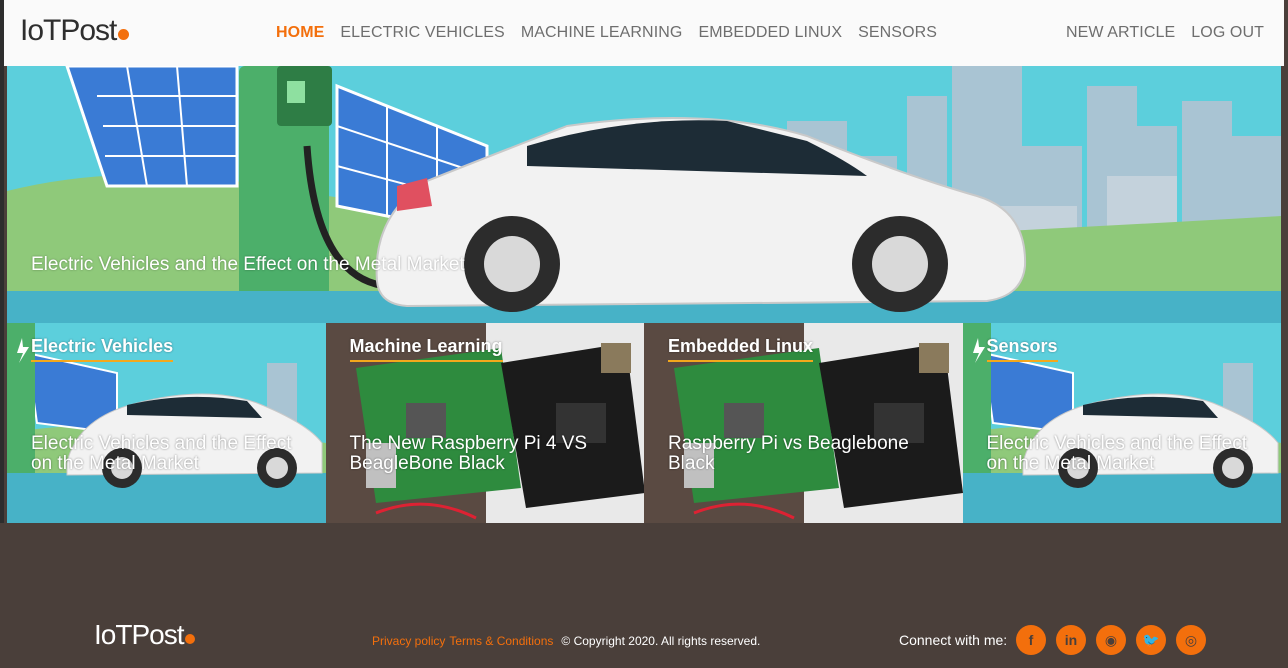 This screenshot has width=1288, height=668. What do you see at coordinates (1071, 640) in the screenshot?
I see `linkedin-icon: in` at bounding box center [1071, 640].